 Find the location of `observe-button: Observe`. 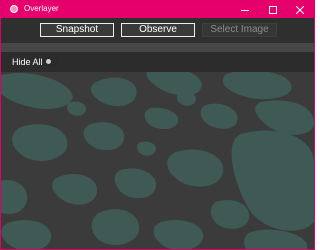

observe-button: Observe is located at coordinates (158, 30).